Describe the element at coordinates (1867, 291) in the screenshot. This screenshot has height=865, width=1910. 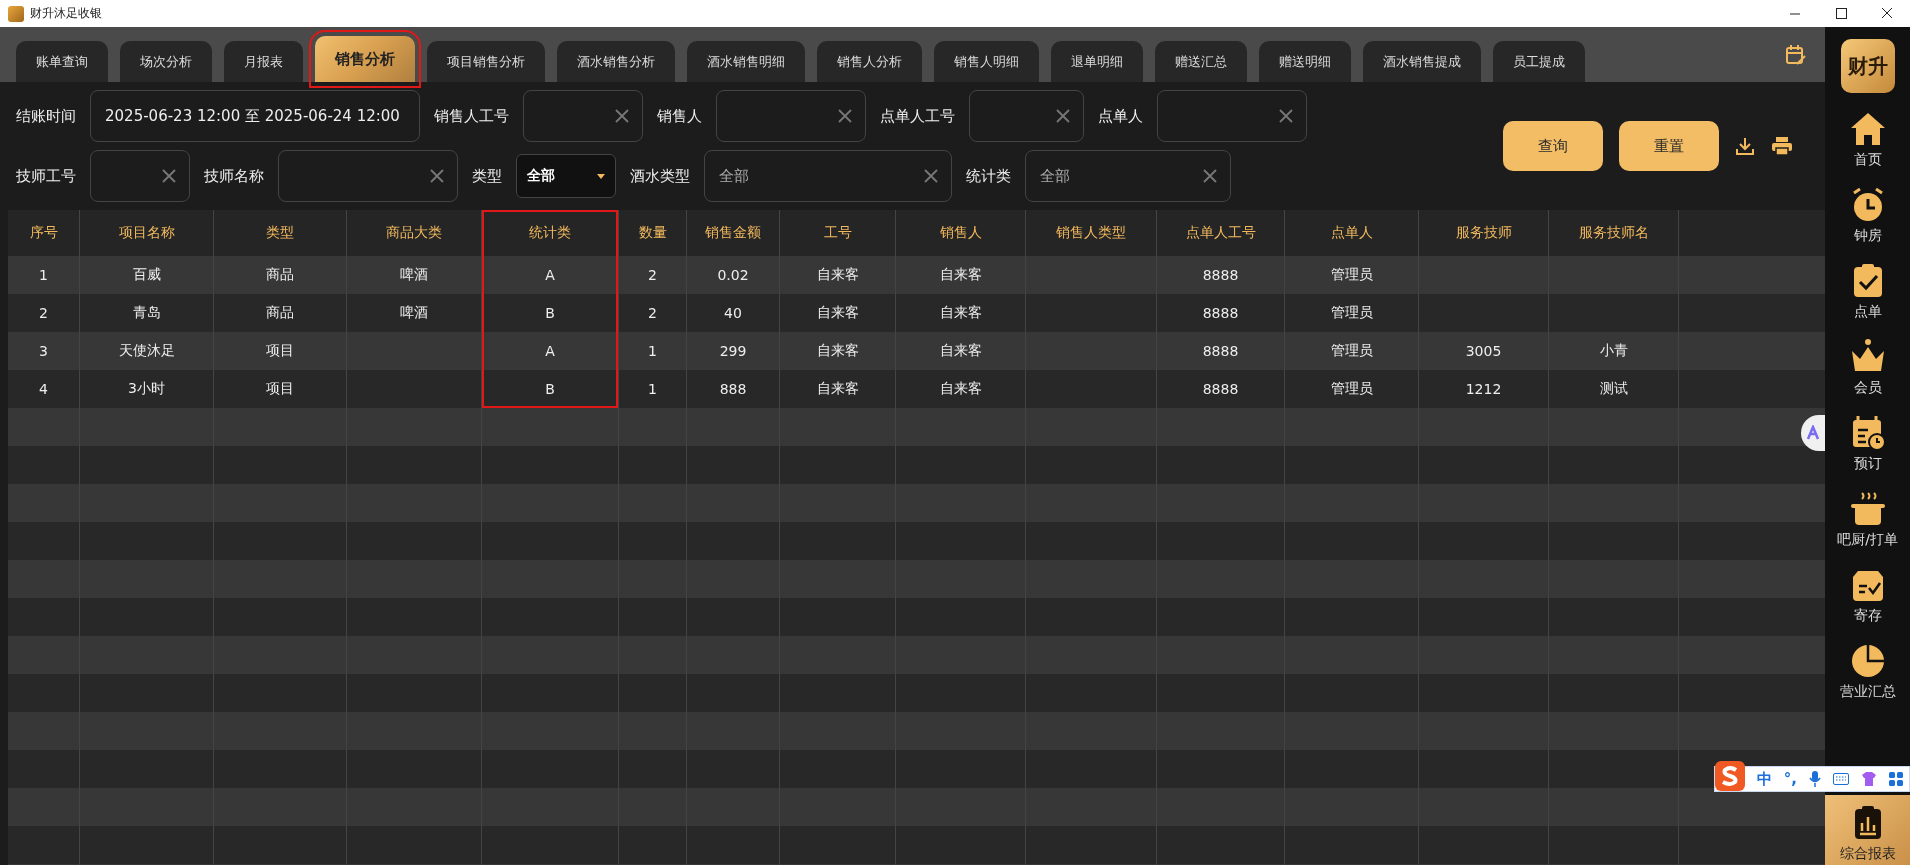
I see `sidebar-item: 点单` at that location.